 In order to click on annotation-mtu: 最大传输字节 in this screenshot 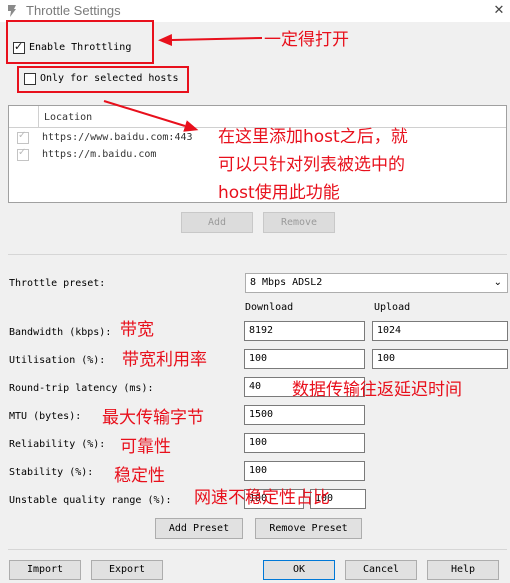, I will do `click(153, 418)`.